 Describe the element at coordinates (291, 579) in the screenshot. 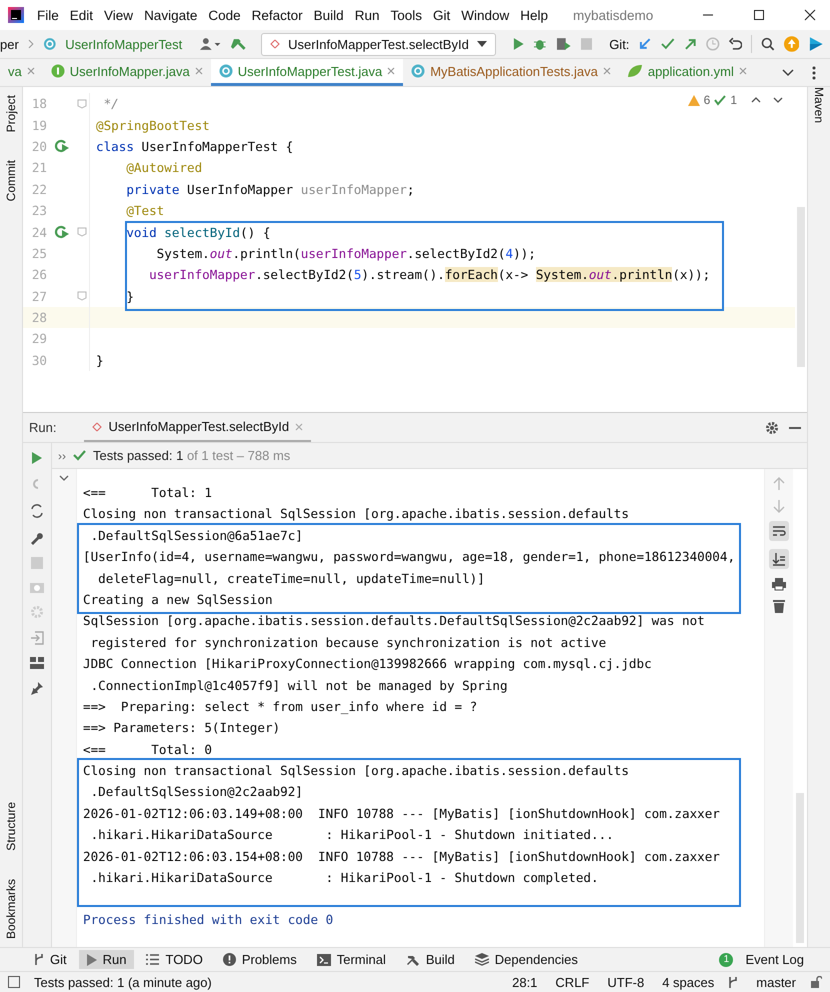

I see `console-line: deleteFlag=null, createTime=null, updateTime=null)]` at that location.